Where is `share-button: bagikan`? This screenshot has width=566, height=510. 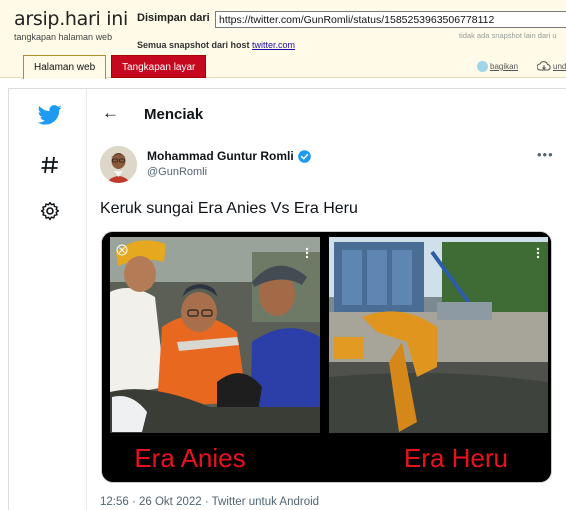
share-button: bagikan is located at coordinates (497, 66).